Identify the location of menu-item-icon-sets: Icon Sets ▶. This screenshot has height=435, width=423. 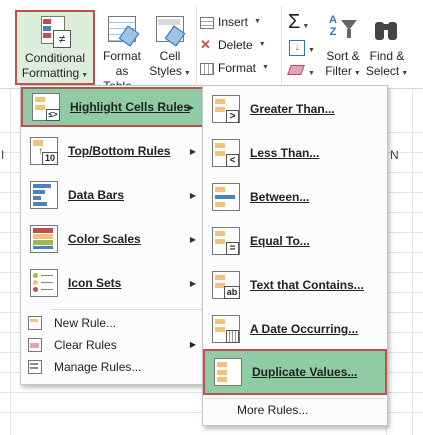
(112, 283).